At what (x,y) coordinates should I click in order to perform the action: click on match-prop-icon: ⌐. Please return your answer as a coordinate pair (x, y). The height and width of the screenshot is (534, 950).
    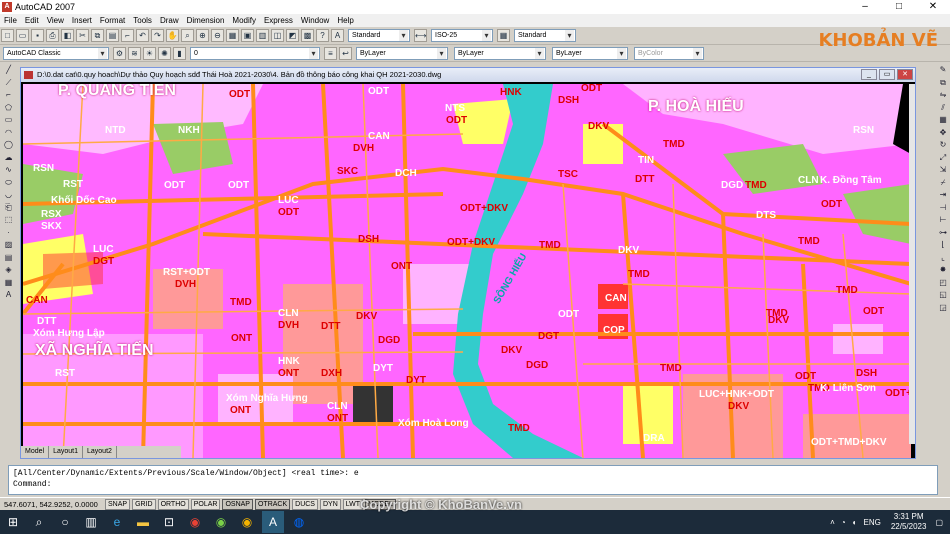
    Looking at the image, I should click on (127, 35).